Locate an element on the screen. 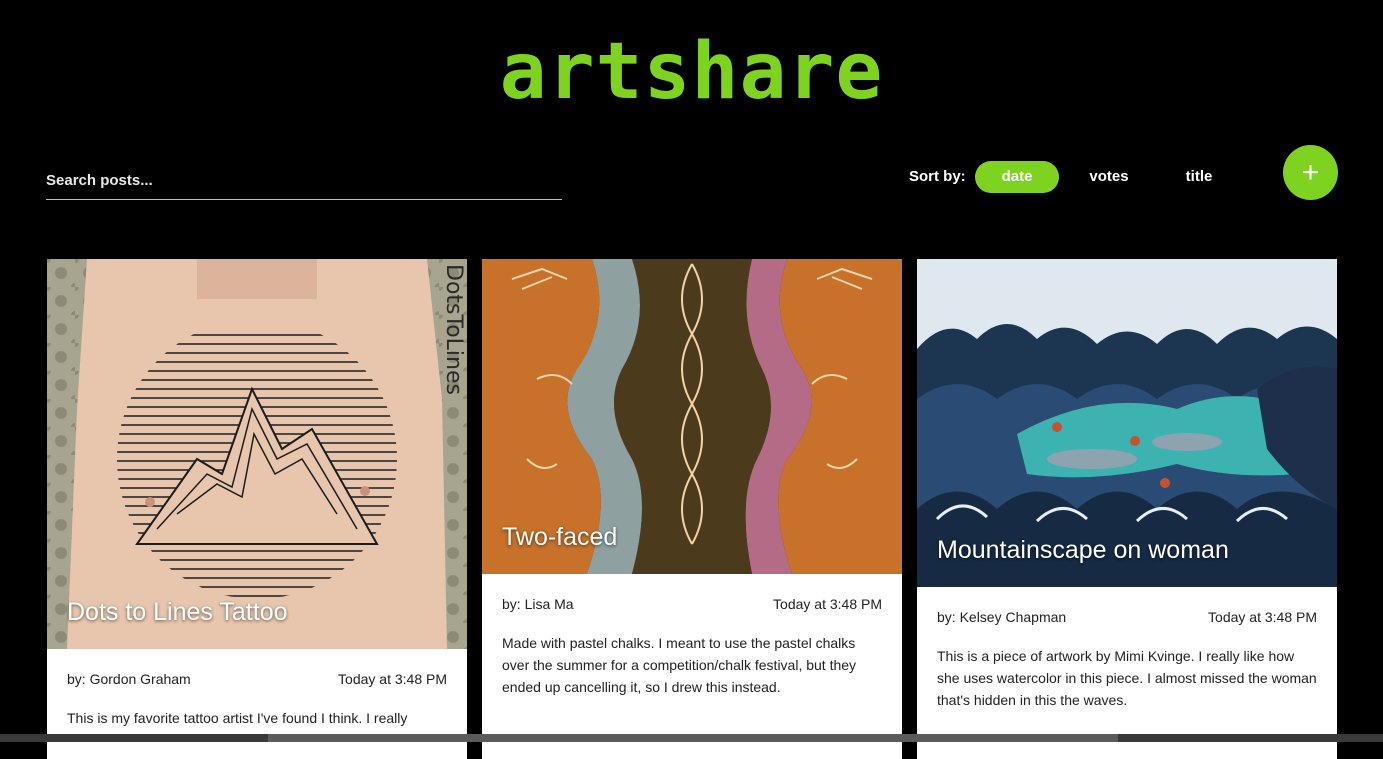 This screenshot has height=759, width=1383. post-author: by: Kelsey Chapman is located at coordinates (1002, 617).